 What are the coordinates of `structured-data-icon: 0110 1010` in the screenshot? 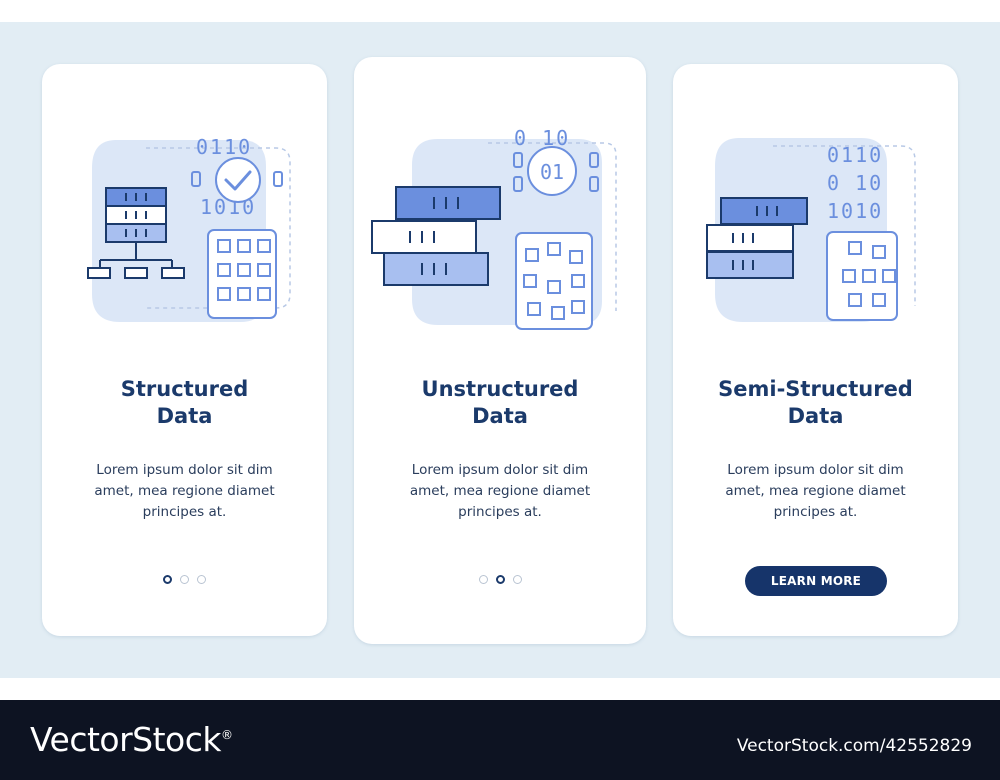 It's located at (189, 228).